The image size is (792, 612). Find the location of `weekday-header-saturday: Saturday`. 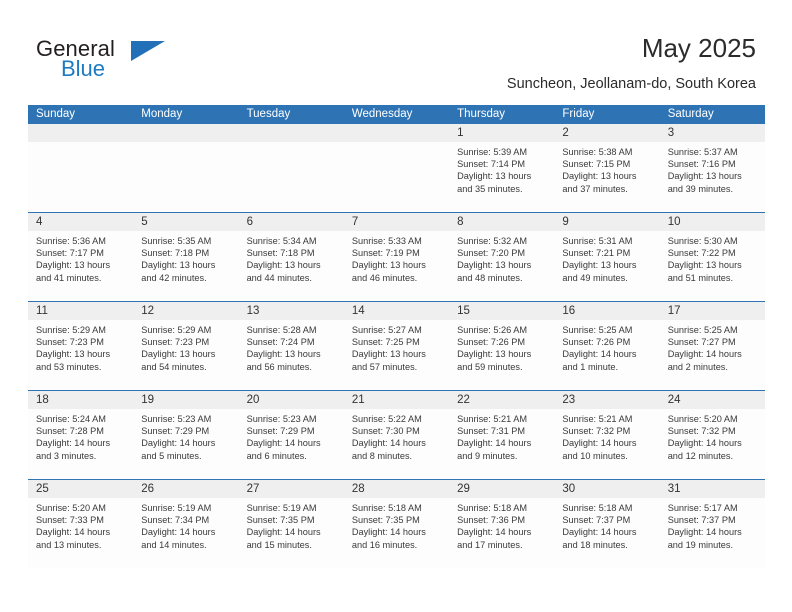

weekday-header-saturday: Saturday is located at coordinates (690, 114).